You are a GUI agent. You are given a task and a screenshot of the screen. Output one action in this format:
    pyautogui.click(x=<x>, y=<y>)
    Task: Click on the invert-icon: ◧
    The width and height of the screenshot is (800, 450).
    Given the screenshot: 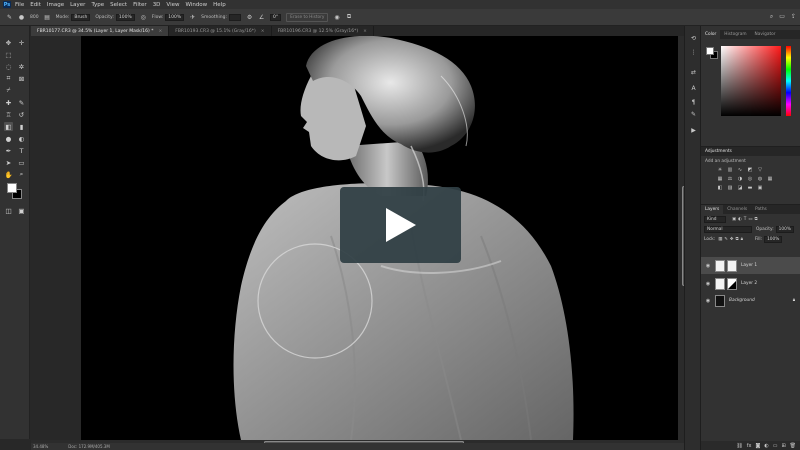 What is the action you would take?
    pyautogui.click(x=720, y=188)
    